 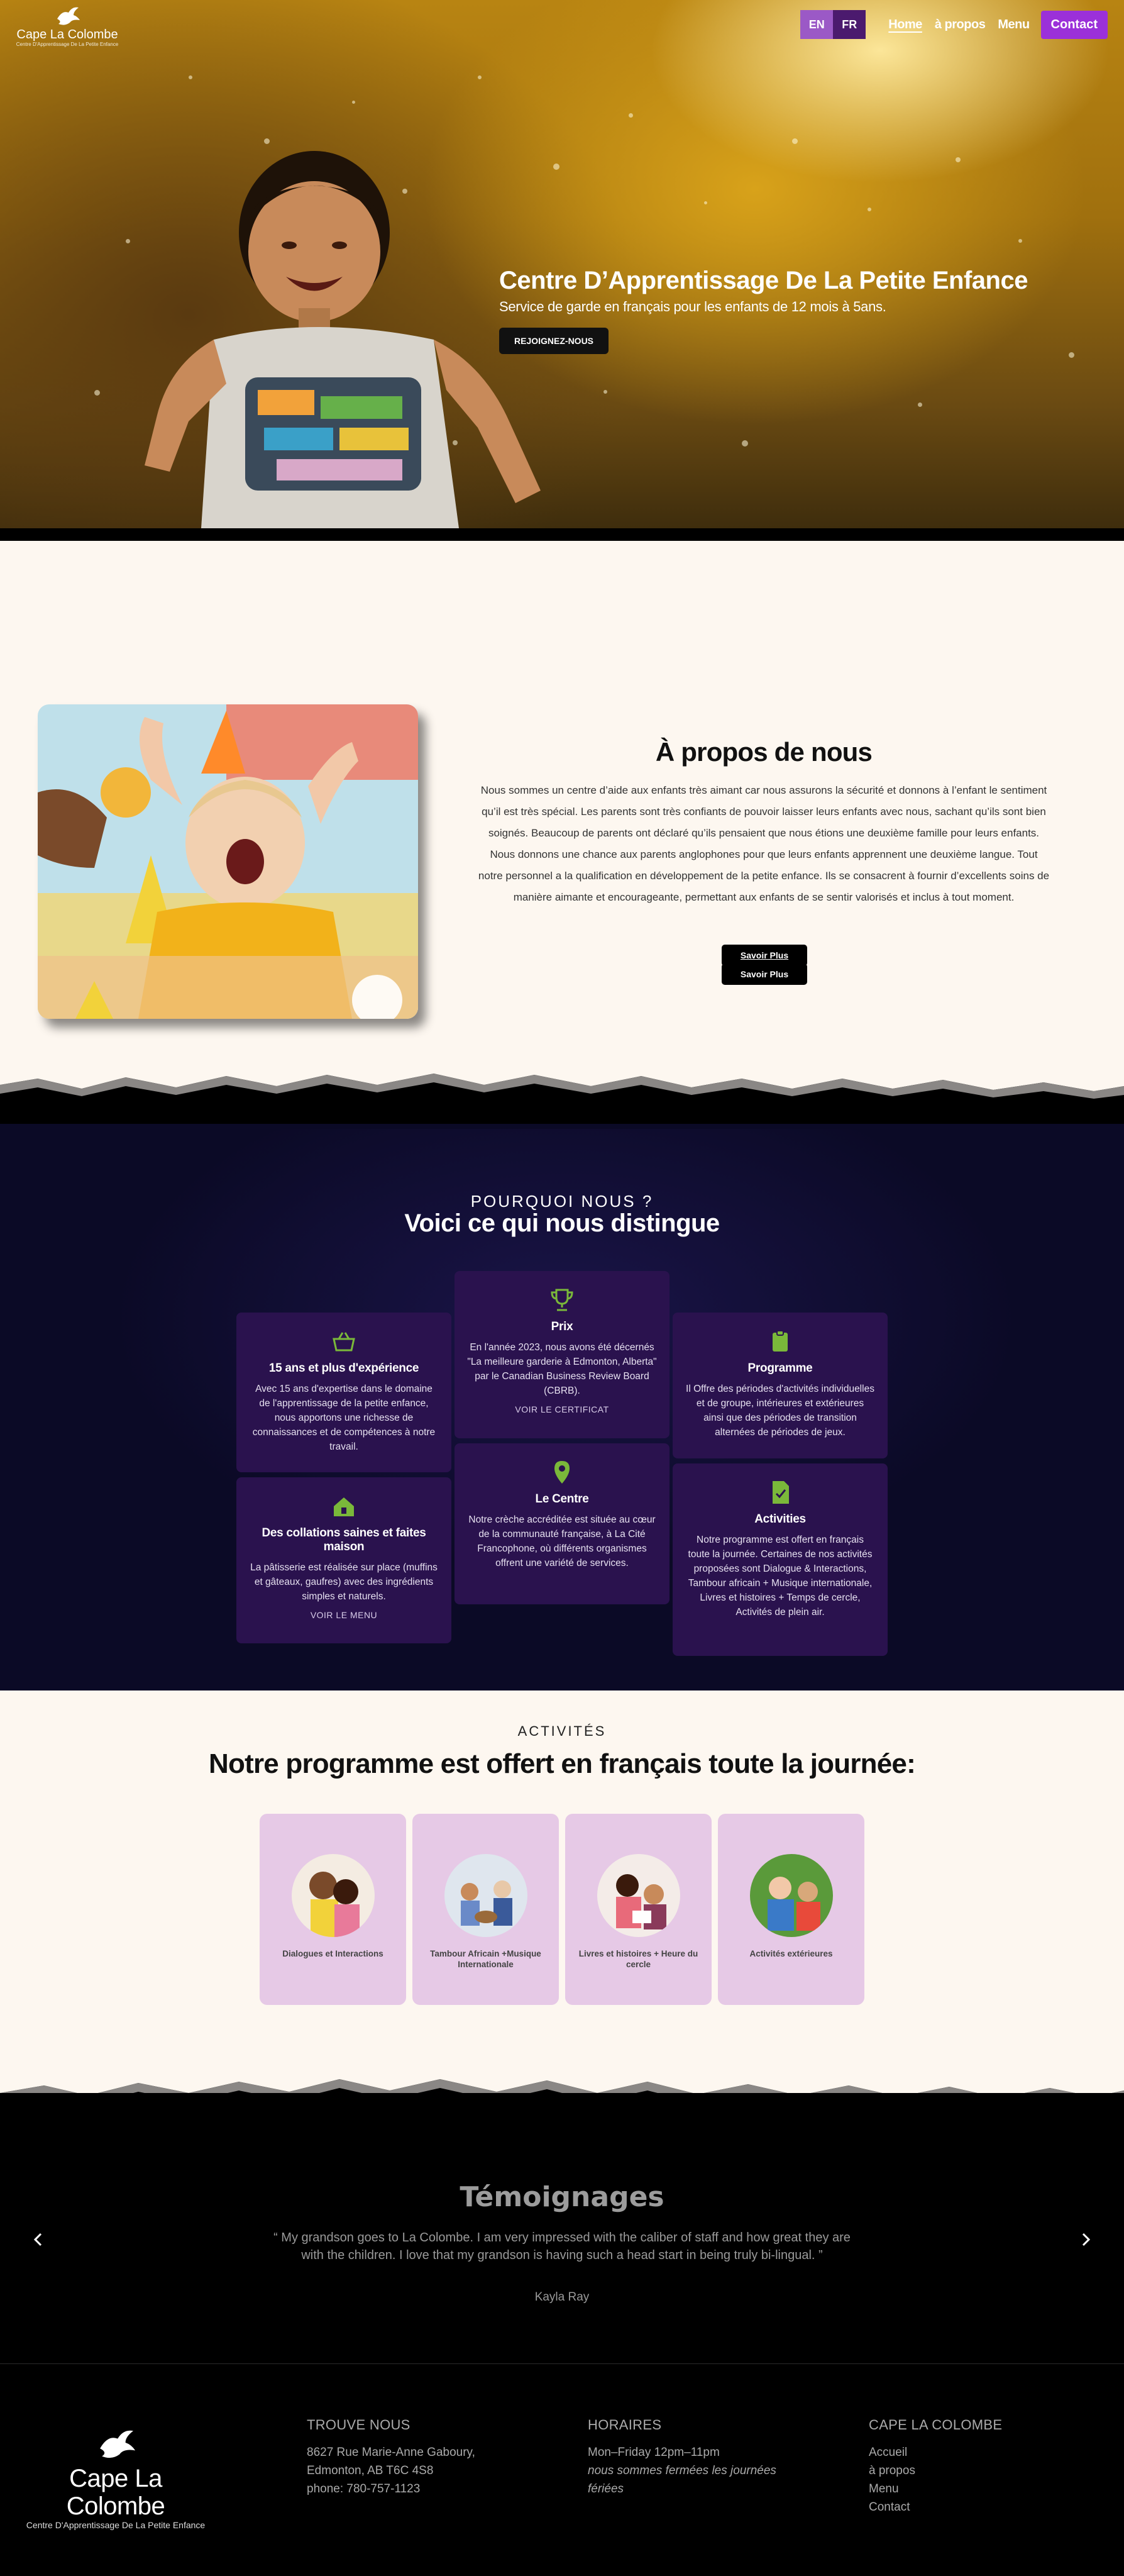 What do you see at coordinates (780, 1368) in the screenshot?
I see `feature-title: Programme` at bounding box center [780, 1368].